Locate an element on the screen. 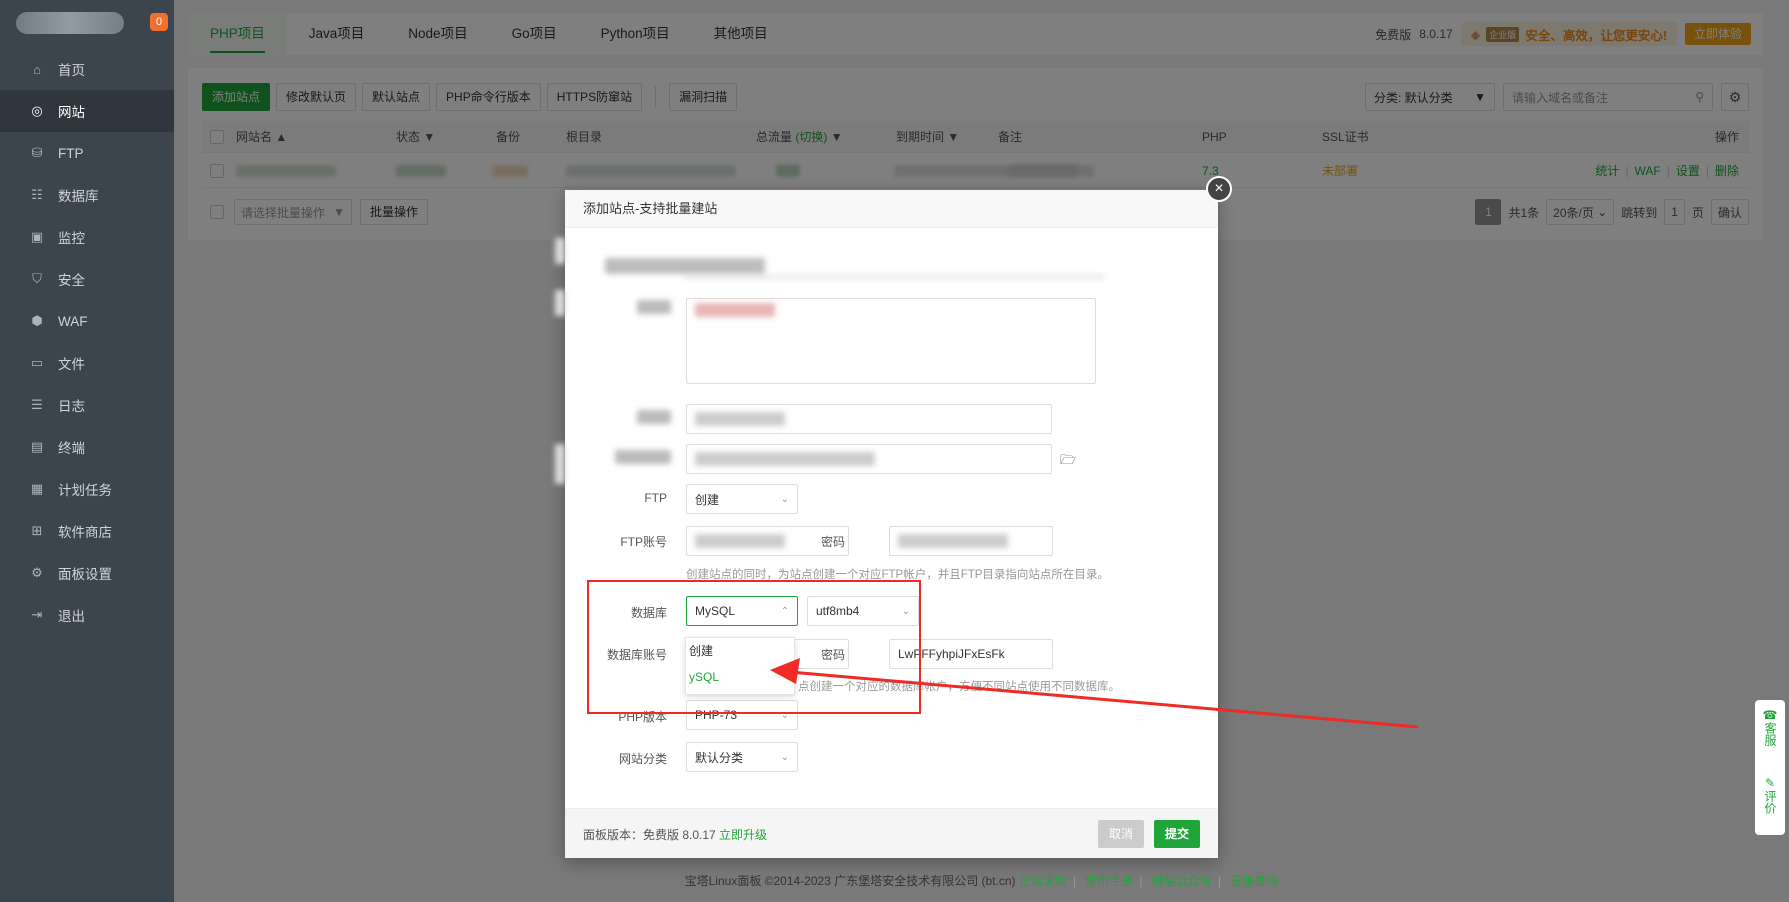 Image resolution: width=1789 pixels, height=902 pixels. sidebar-item-label: 软件商店 is located at coordinates (85, 532).